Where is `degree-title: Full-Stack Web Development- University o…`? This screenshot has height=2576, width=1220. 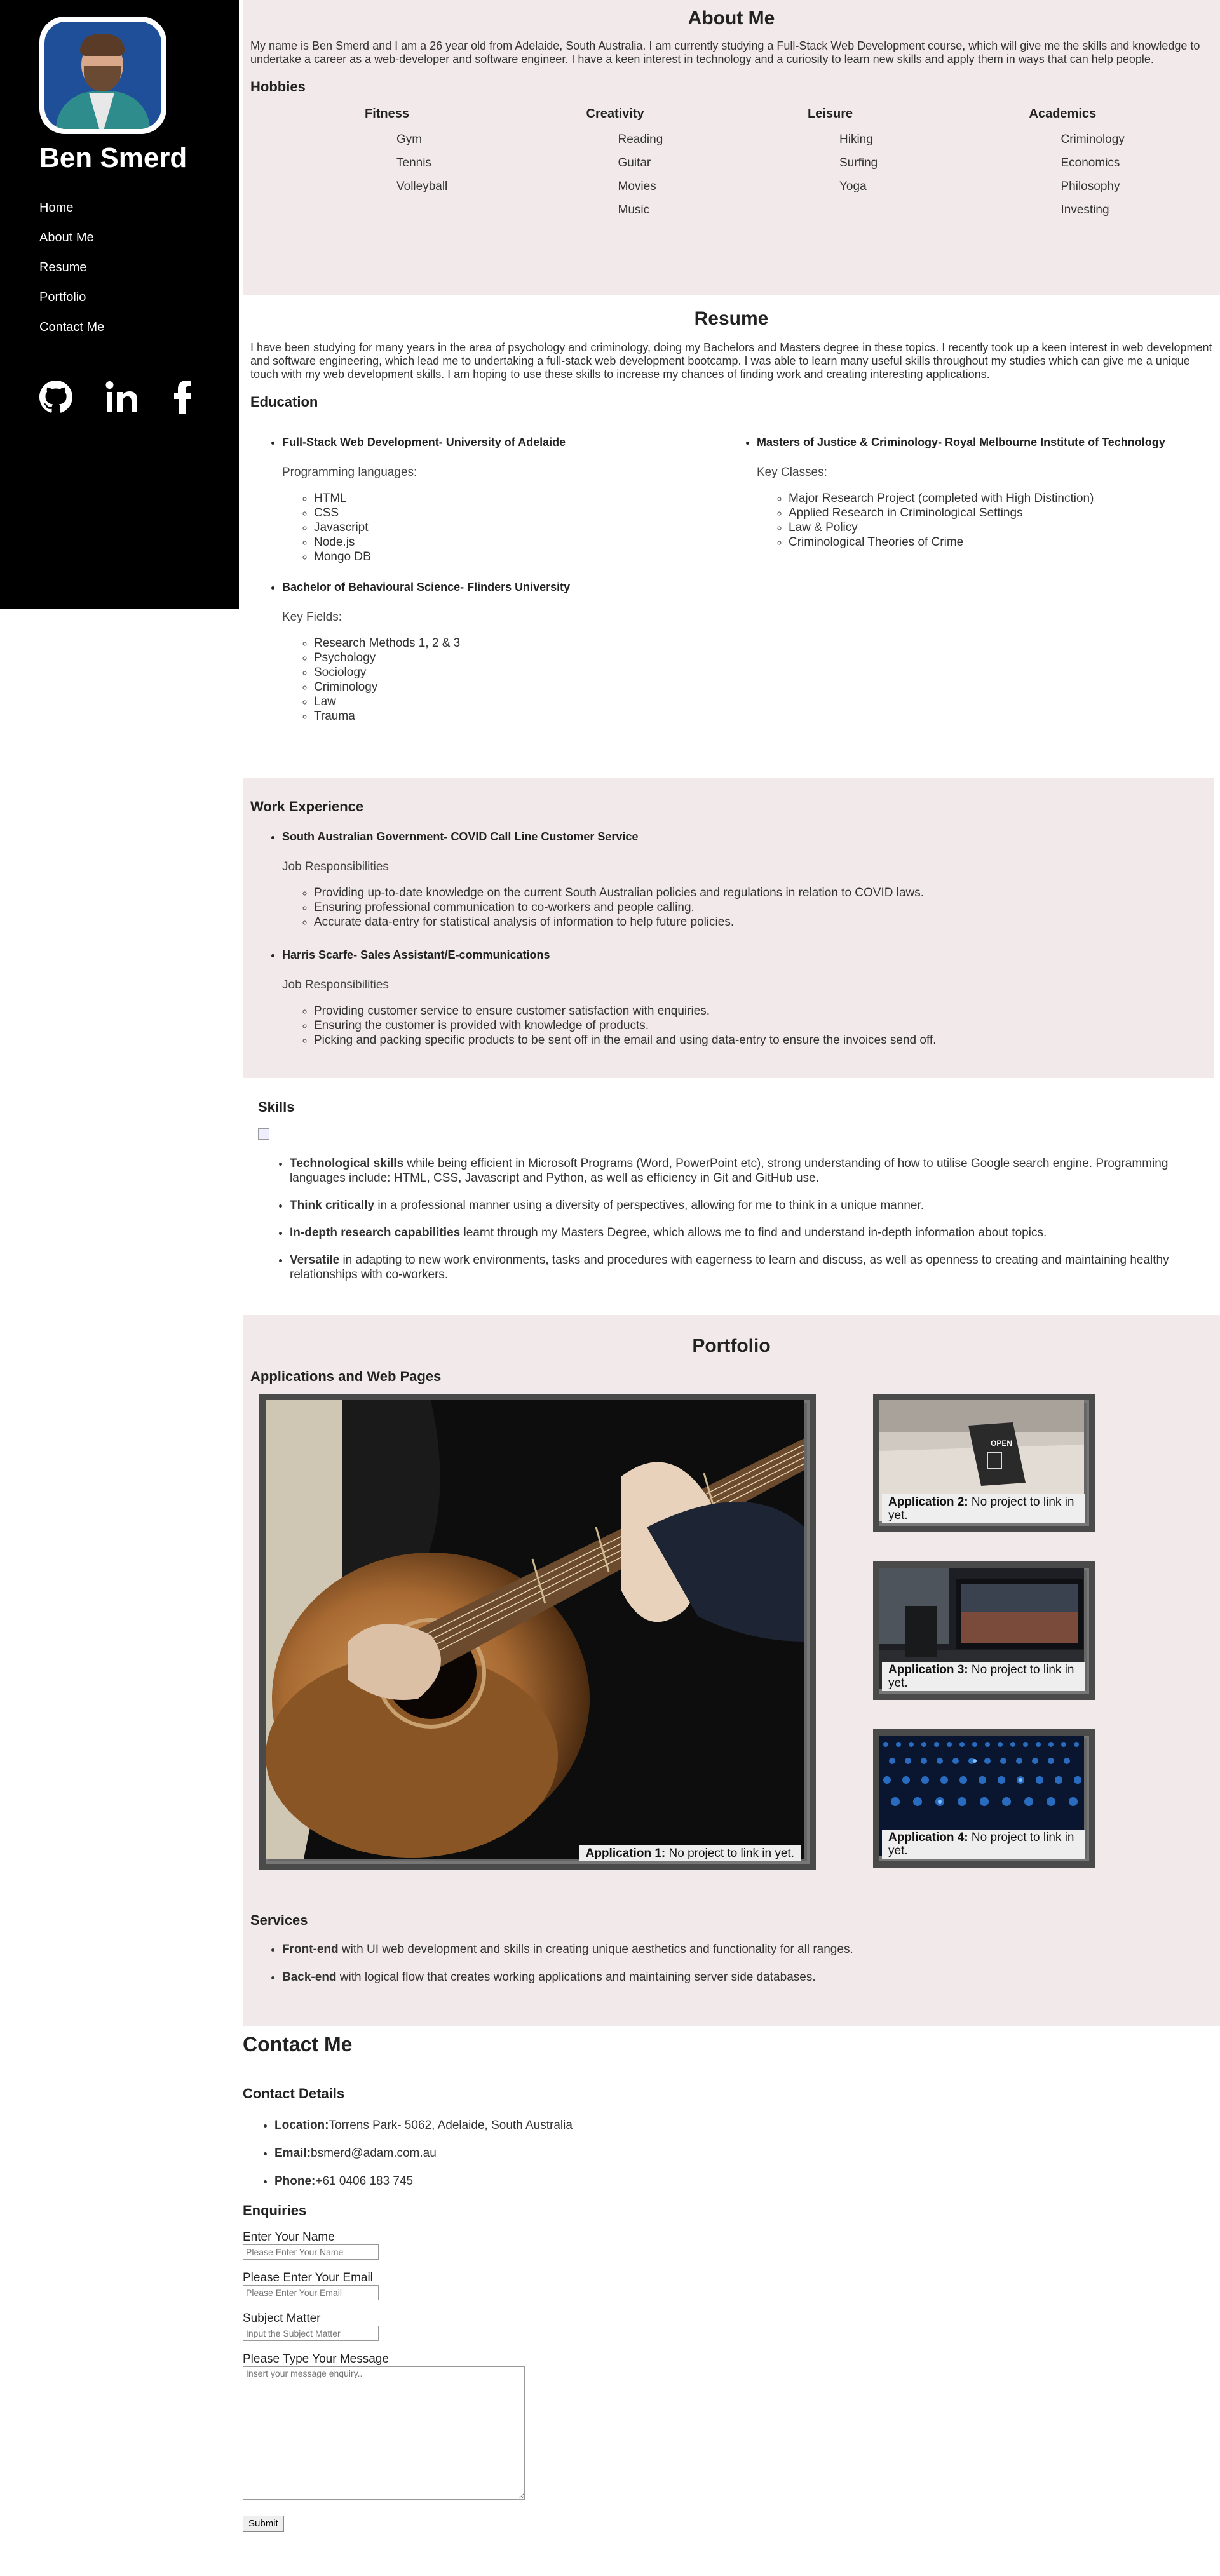 degree-title: Full-Stack Web Development- University o… is located at coordinates (424, 442).